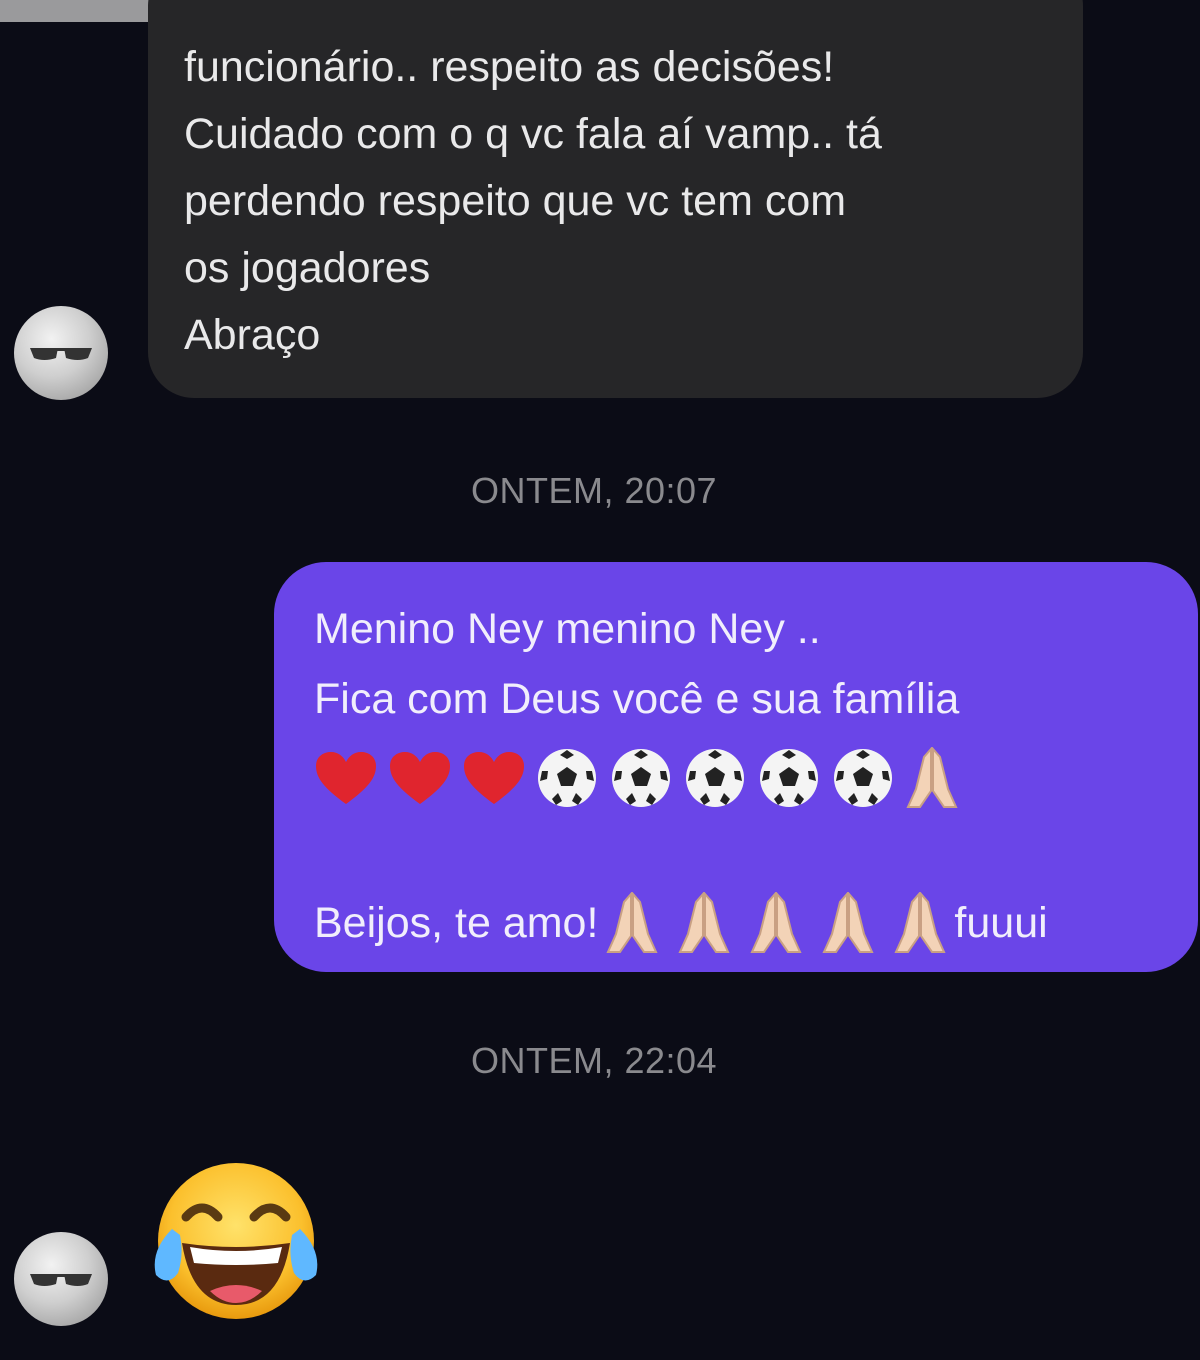  Describe the element at coordinates (307, 268) in the screenshot. I see `message-line: os jogadores` at that location.